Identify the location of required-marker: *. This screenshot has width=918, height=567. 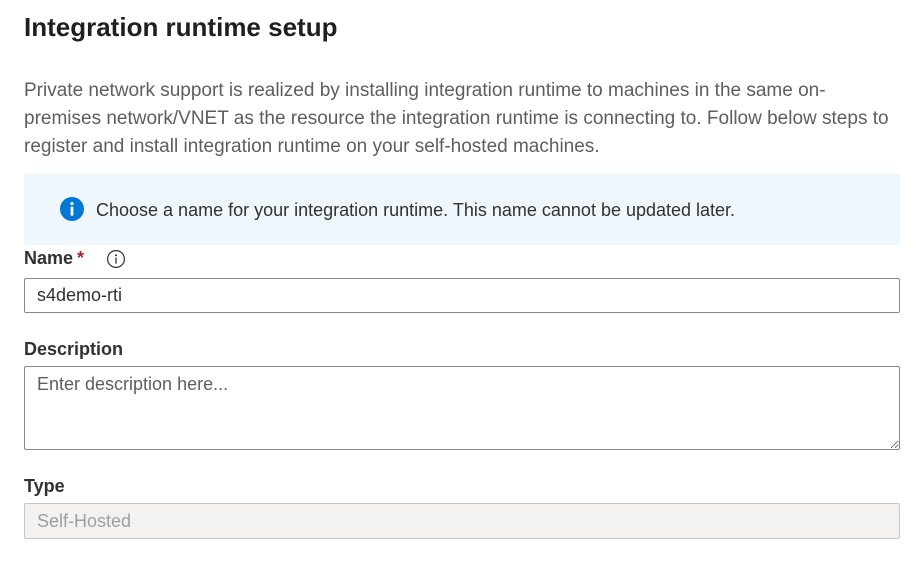
(81, 258).